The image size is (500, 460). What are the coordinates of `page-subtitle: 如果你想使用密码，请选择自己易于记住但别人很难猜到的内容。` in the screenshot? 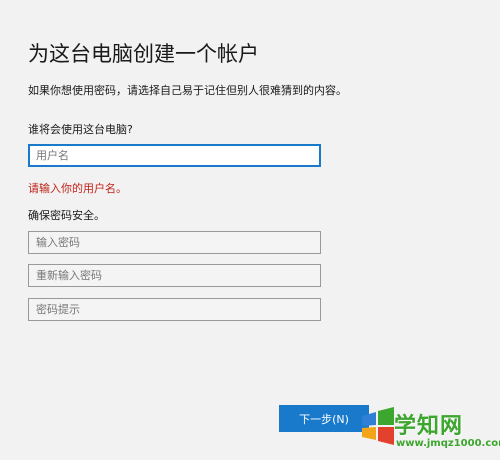 It's located at (187, 90).